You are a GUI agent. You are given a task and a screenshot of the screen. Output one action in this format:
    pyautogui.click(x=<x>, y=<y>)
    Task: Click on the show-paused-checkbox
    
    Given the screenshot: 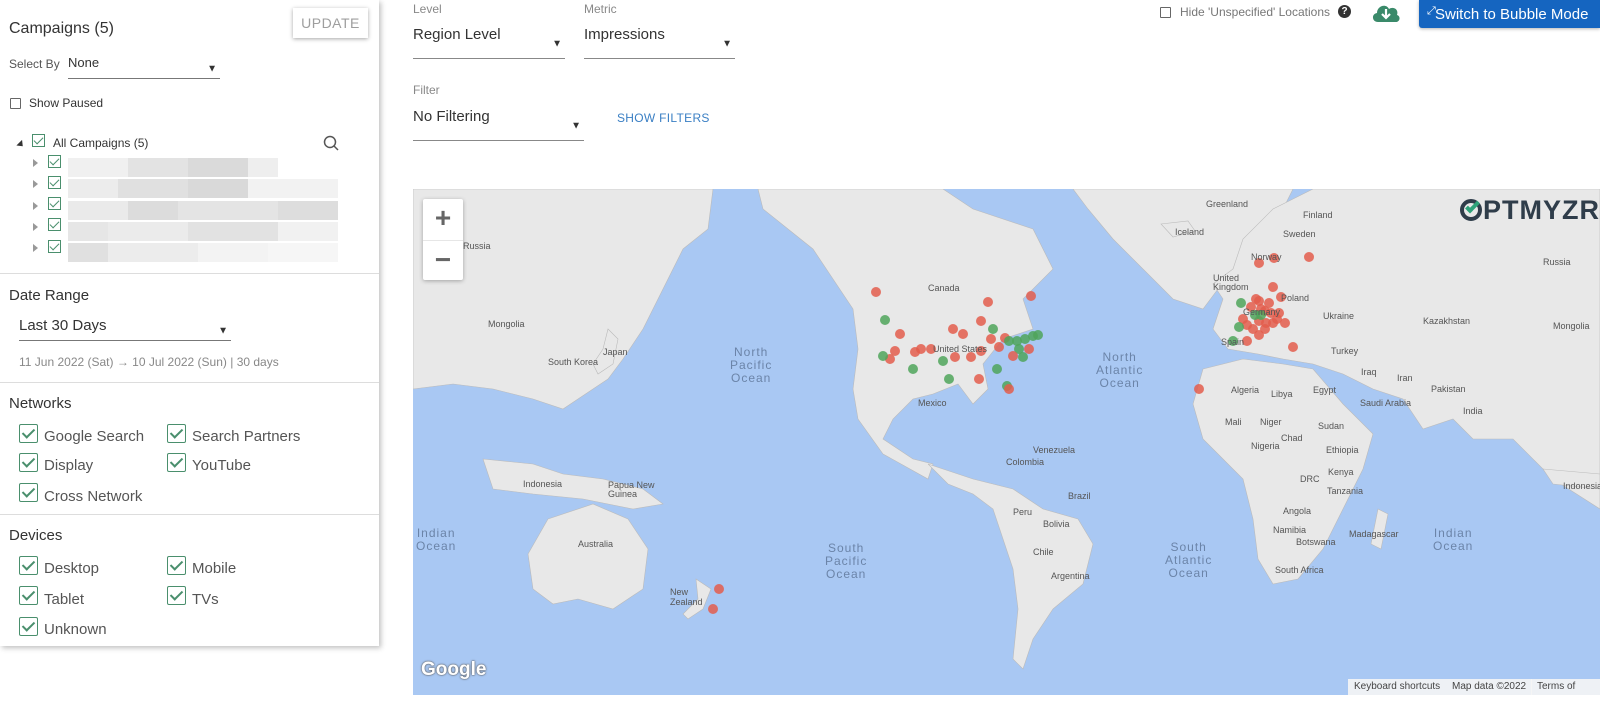 What is the action you would take?
    pyautogui.click(x=15, y=103)
    